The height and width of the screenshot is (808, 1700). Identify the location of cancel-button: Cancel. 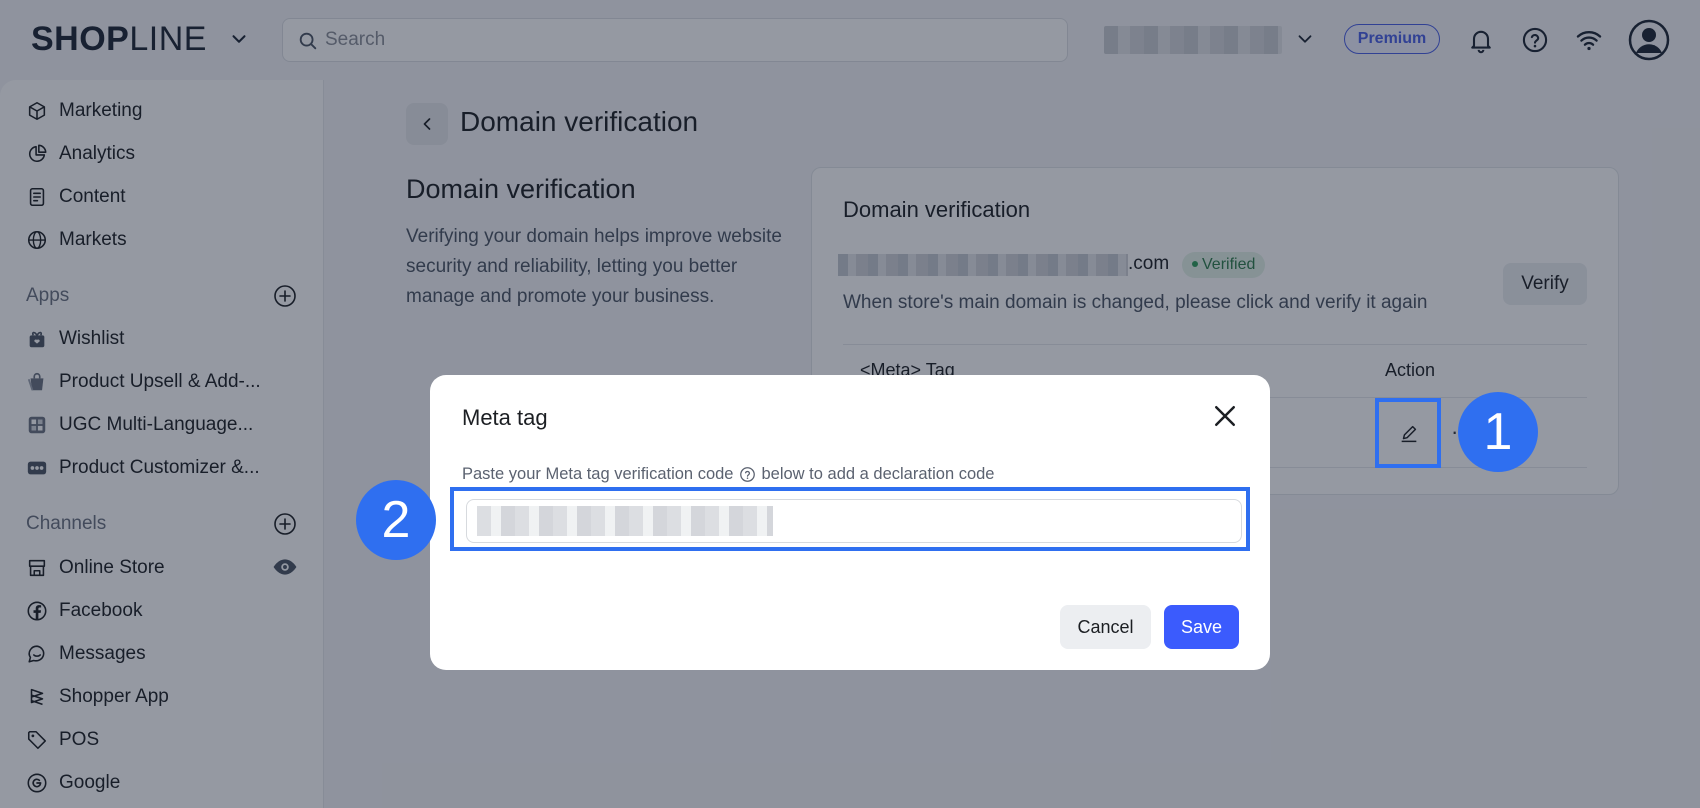
(1105, 627).